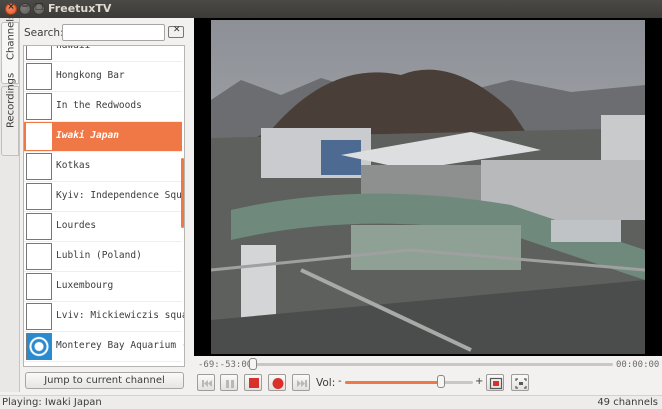  I want to click on window-titlebar: × − □ FreetuxTV, so click(331, 9).